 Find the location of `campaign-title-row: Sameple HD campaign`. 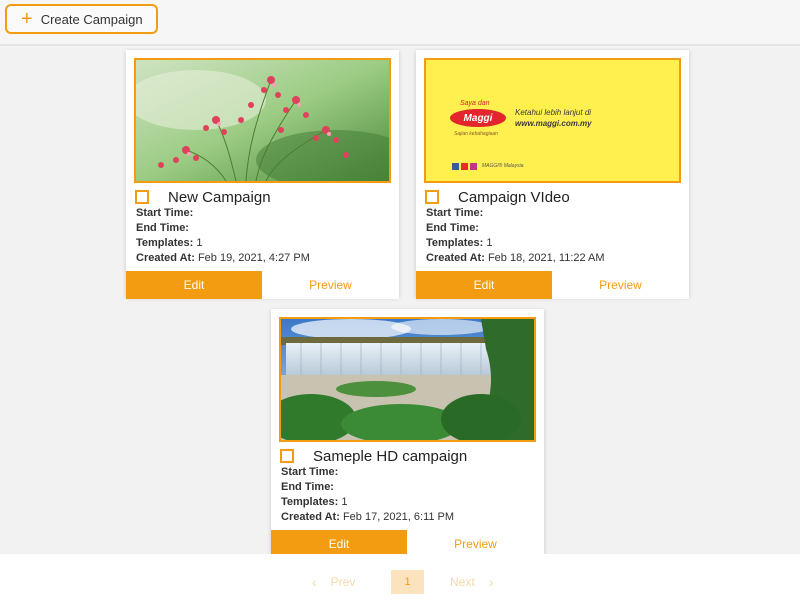

campaign-title-row: Sameple HD campaign is located at coordinates (373, 456).